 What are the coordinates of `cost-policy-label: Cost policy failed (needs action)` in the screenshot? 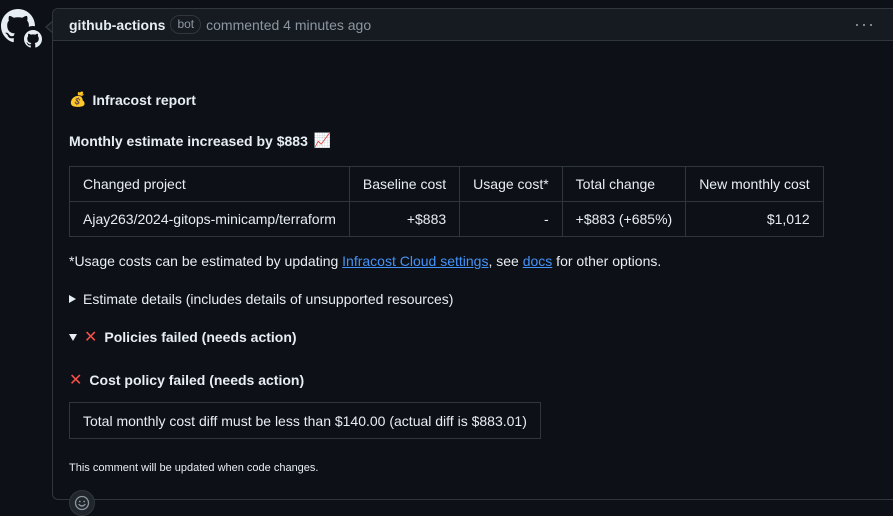 It's located at (197, 380).